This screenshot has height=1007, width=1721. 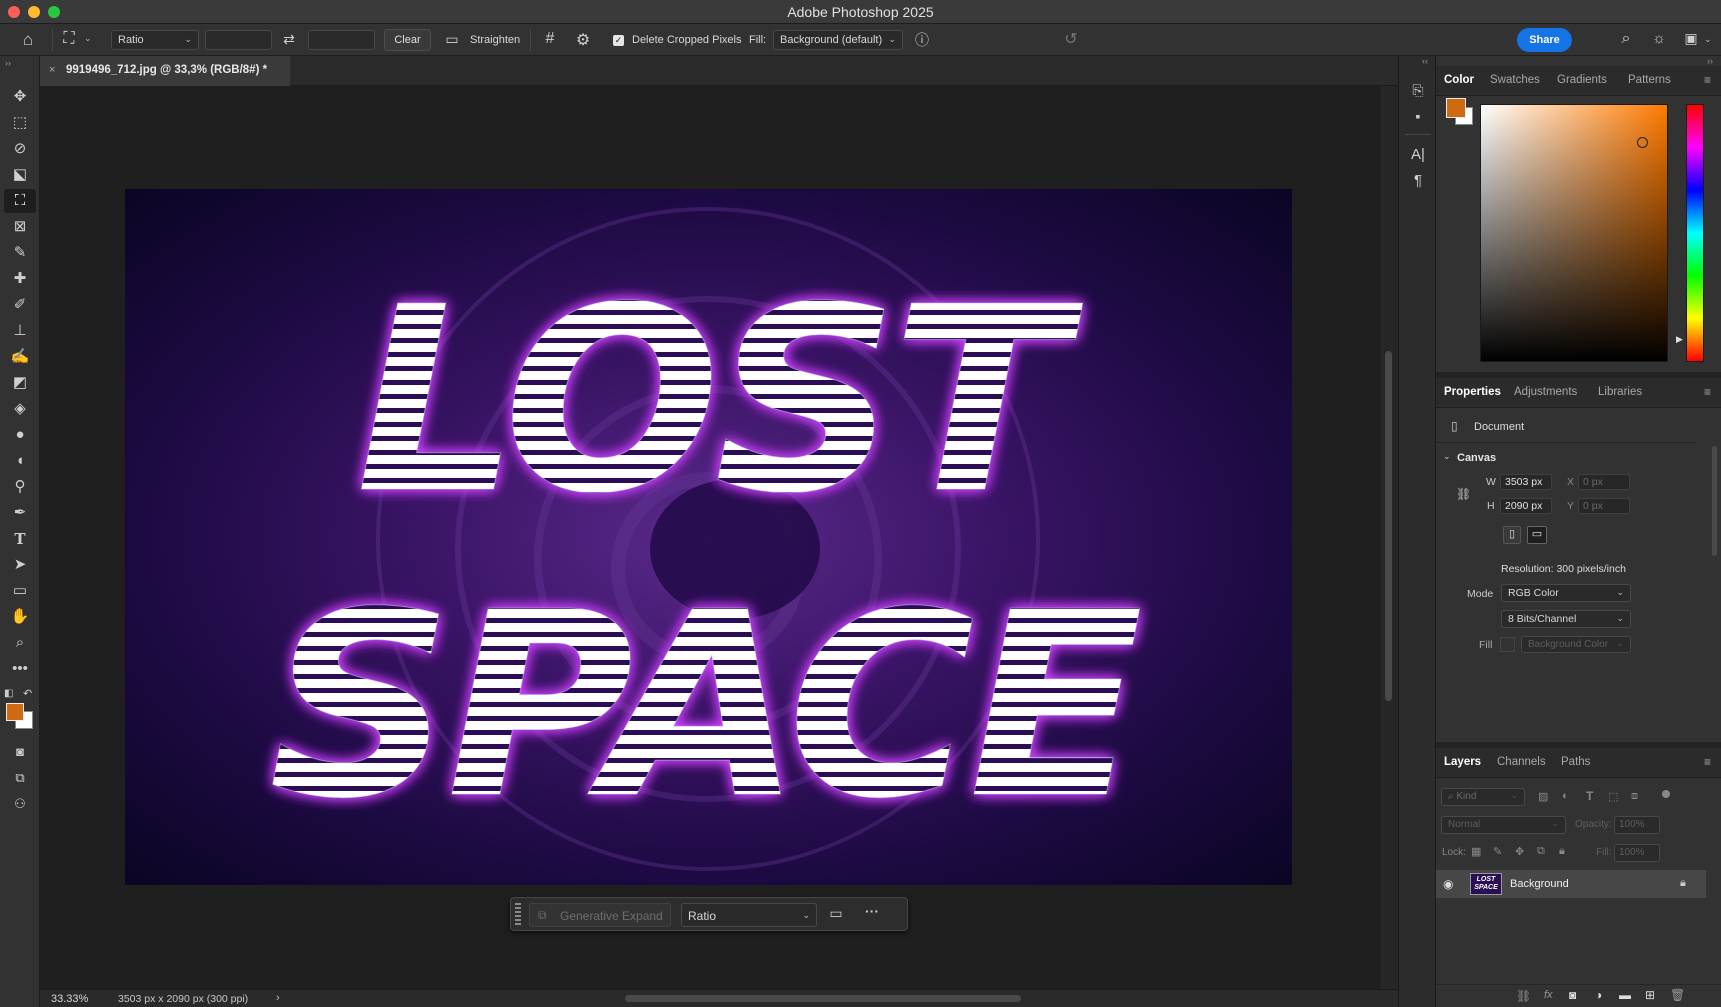 I want to click on crop-tool-icon: ⛶, so click(x=20, y=201).